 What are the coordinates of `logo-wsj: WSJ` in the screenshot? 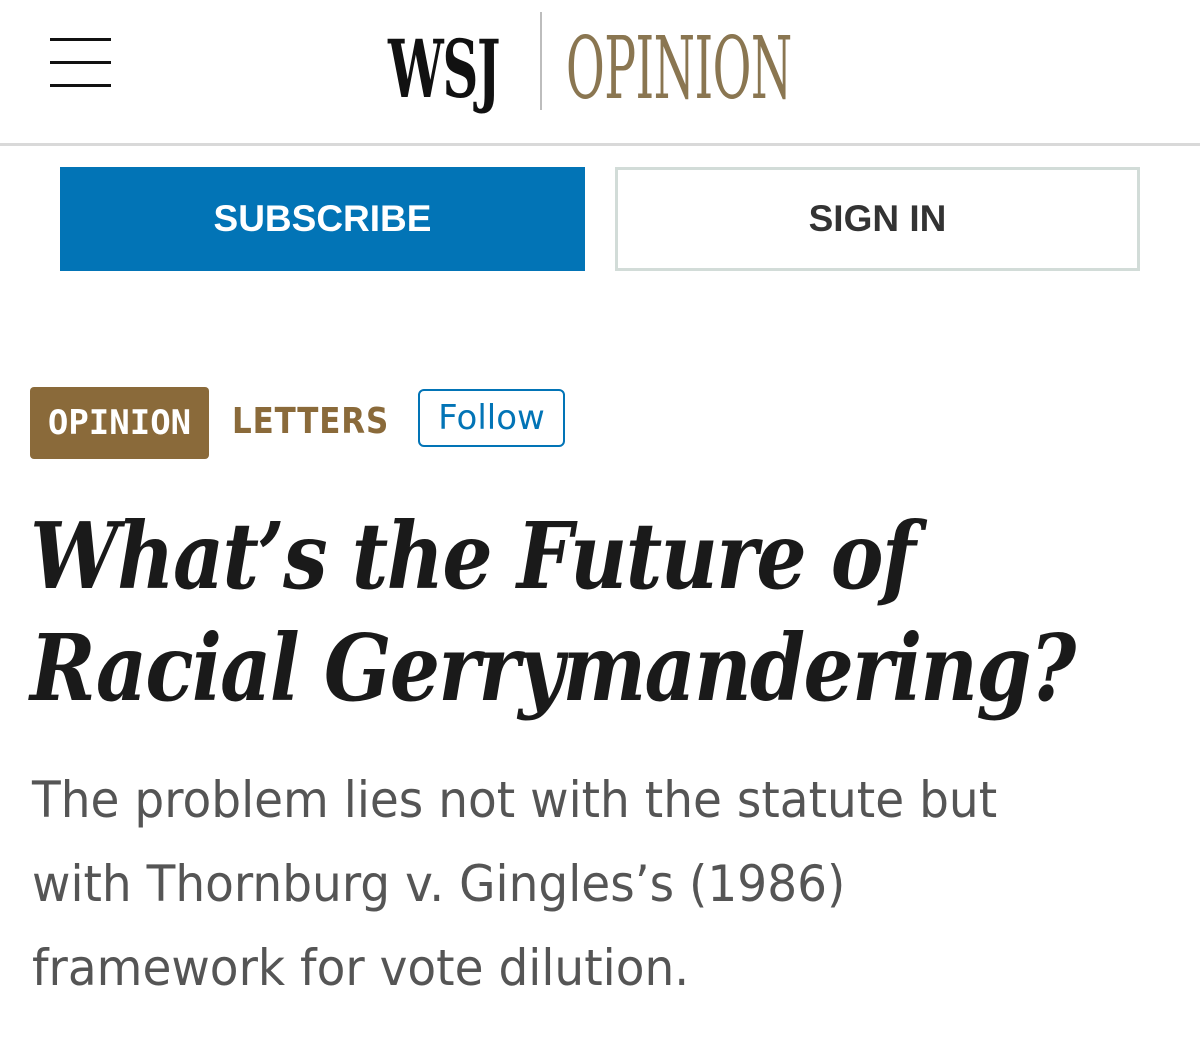 It's located at (444, 69).